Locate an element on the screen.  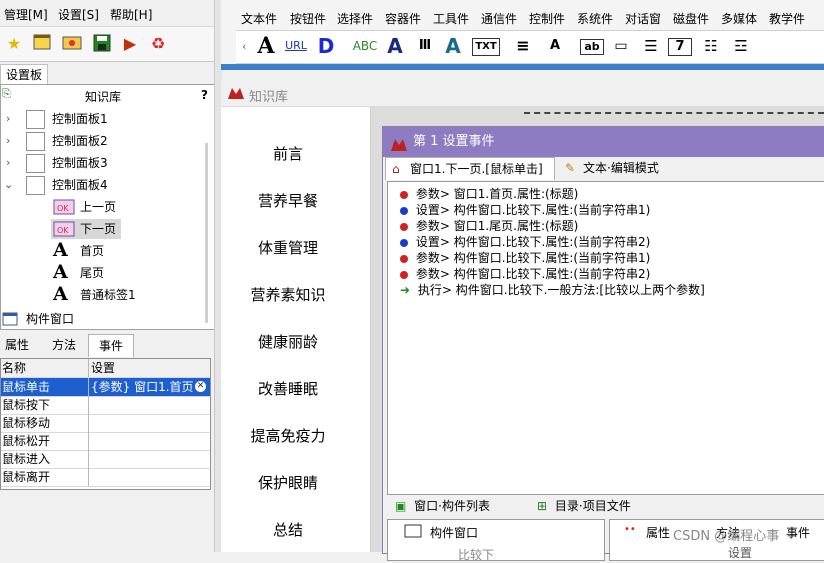
tree-item-label-1: A 普通标签1 is located at coordinates (126, 294).